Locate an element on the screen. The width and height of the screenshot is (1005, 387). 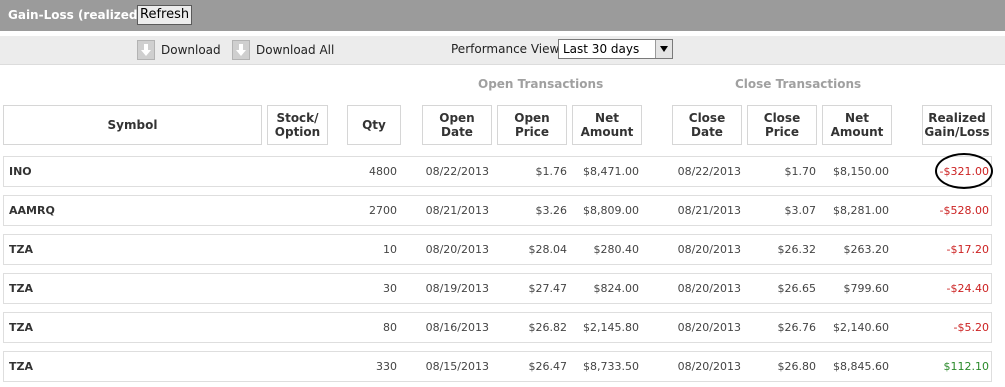
cell-open-date: 08/20/2013 is located at coordinates (457, 249).